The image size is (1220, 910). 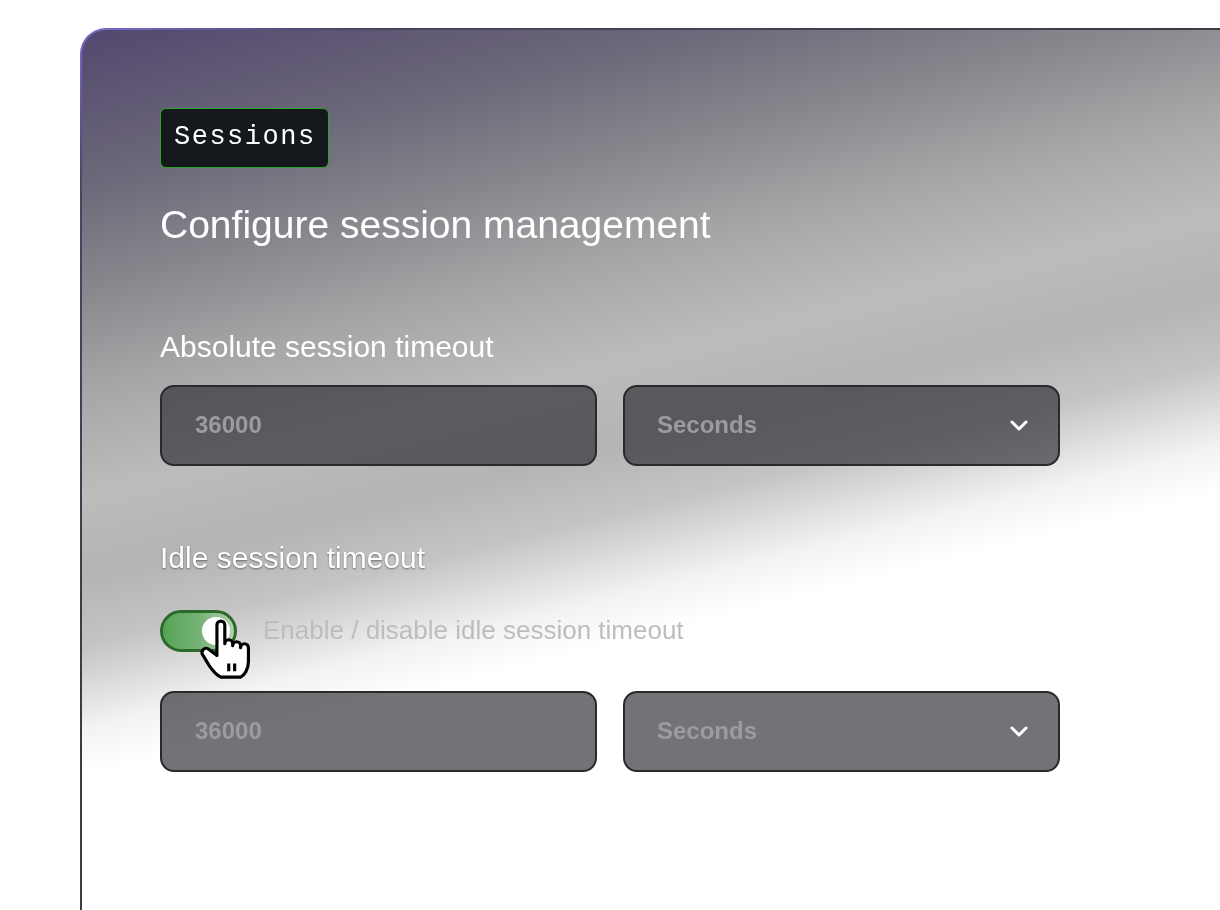 What do you see at coordinates (436, 225) in the screenshot?
I see `page-heading: Configure session management` at bounding box center [436, 225].